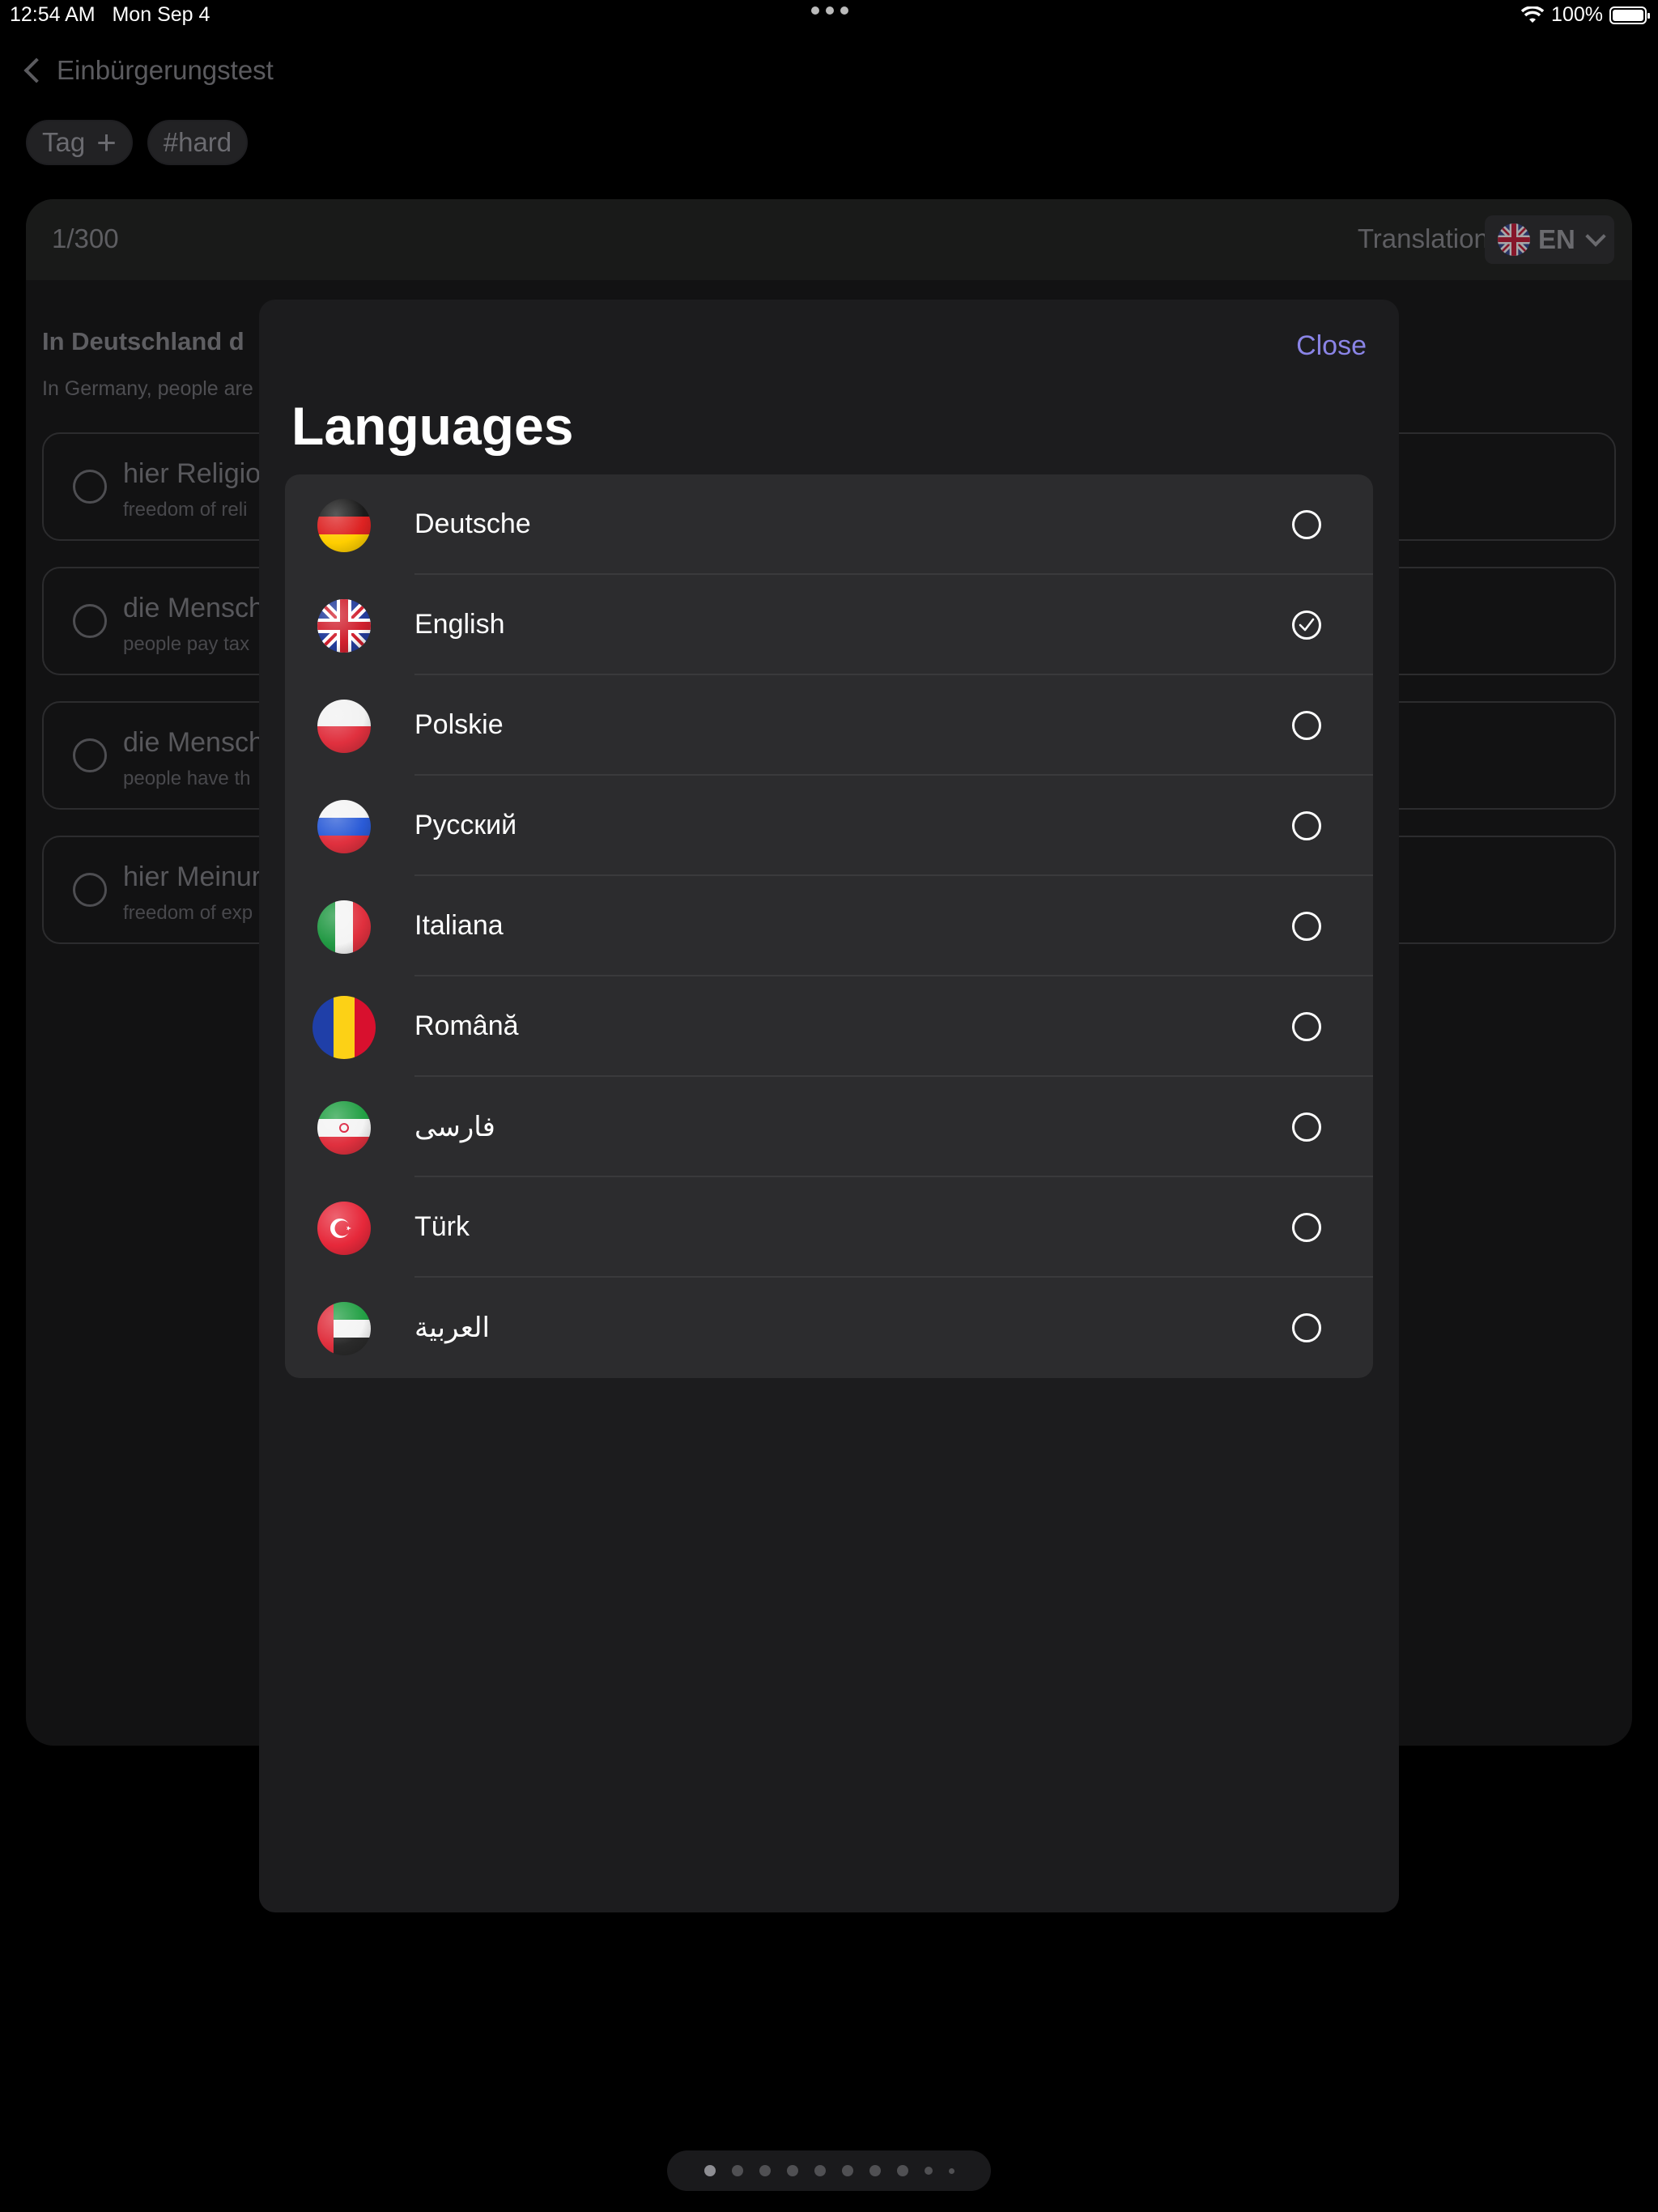 The height and width of the screenshot is (2212, 1658). What do you see at coordinates (1331, 346) in the screenshot?
I see `close-button: Close` at bounding box center [1331, 346].